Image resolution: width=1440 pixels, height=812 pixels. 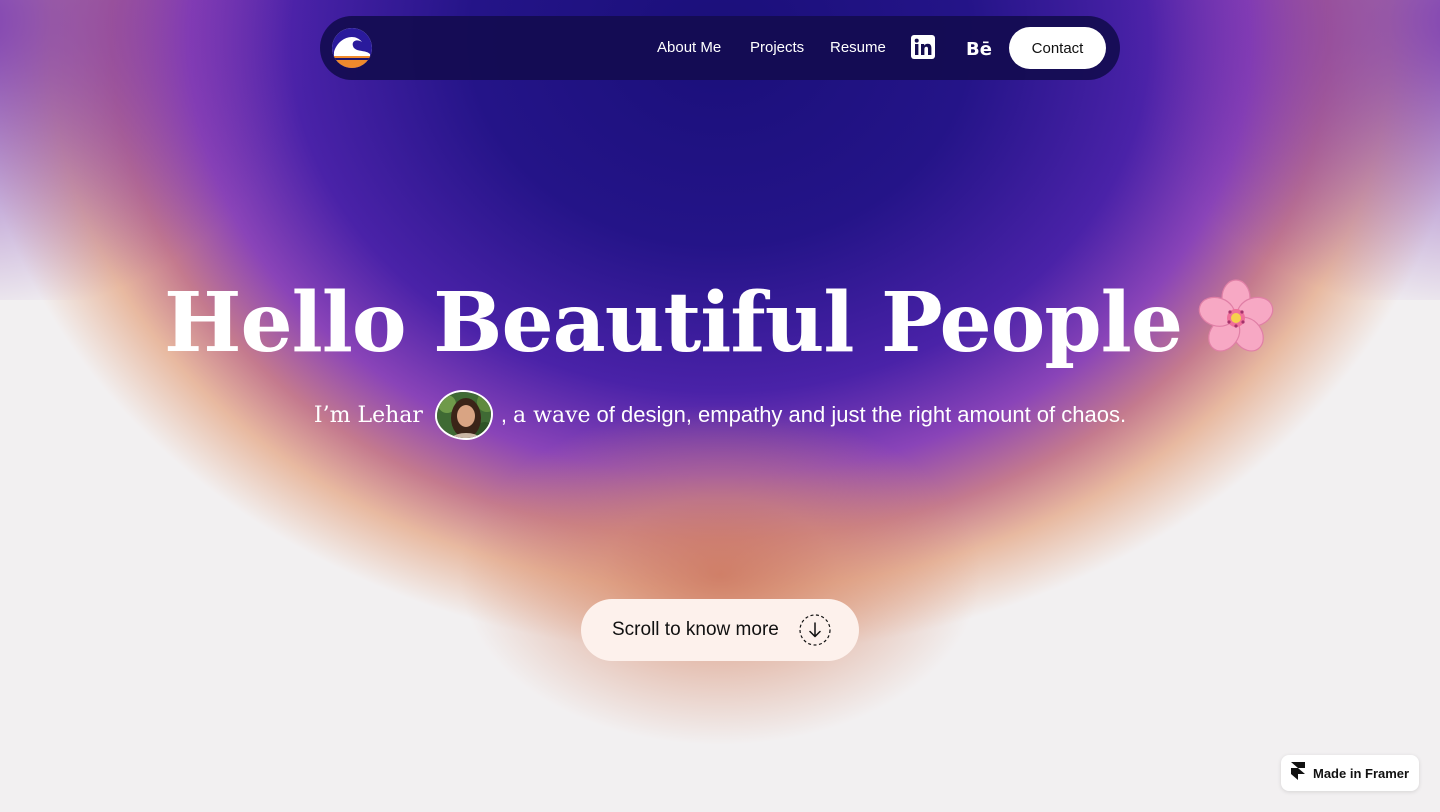 I want to click on made-in-framer-label: Made in Framer, so click(x=1361, y=773).